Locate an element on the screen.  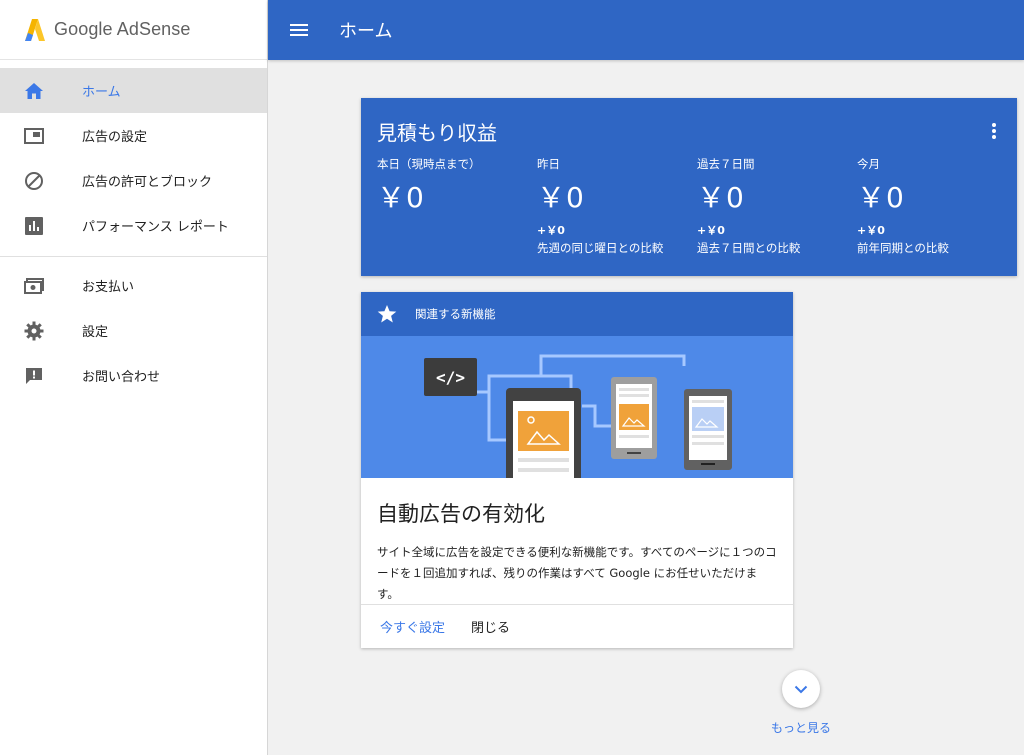
feature-title: 自動広告の有効化 is located at coordinates (461, 514).